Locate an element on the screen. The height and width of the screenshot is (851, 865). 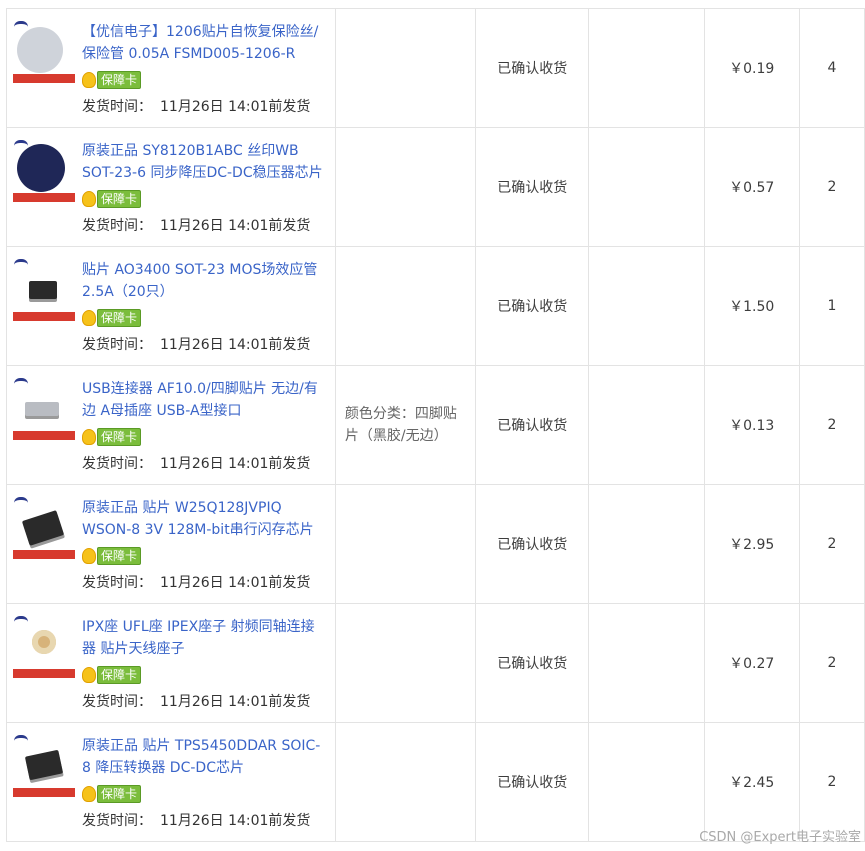
unit-price: ￥2.45 is located at coordinates (752, 783).